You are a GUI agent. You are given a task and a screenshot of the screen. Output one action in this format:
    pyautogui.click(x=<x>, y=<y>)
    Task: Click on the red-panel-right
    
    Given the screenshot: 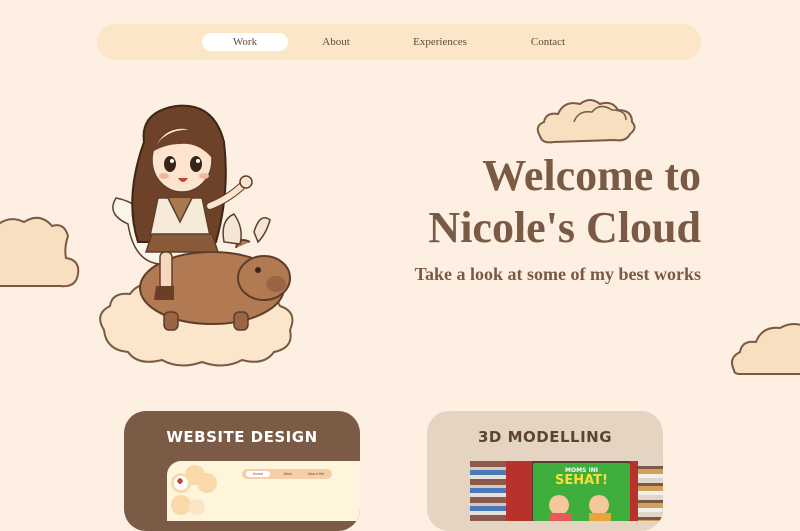 What is the action you would take?
    pyautogui.click(x=634, y=491)
    